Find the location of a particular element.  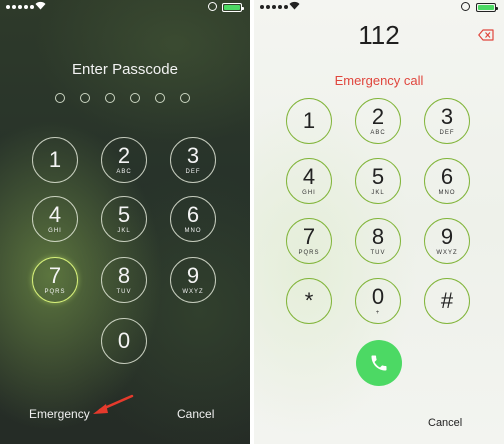

passcode-title: Enter Passcode is located at coordinates (125, 69).